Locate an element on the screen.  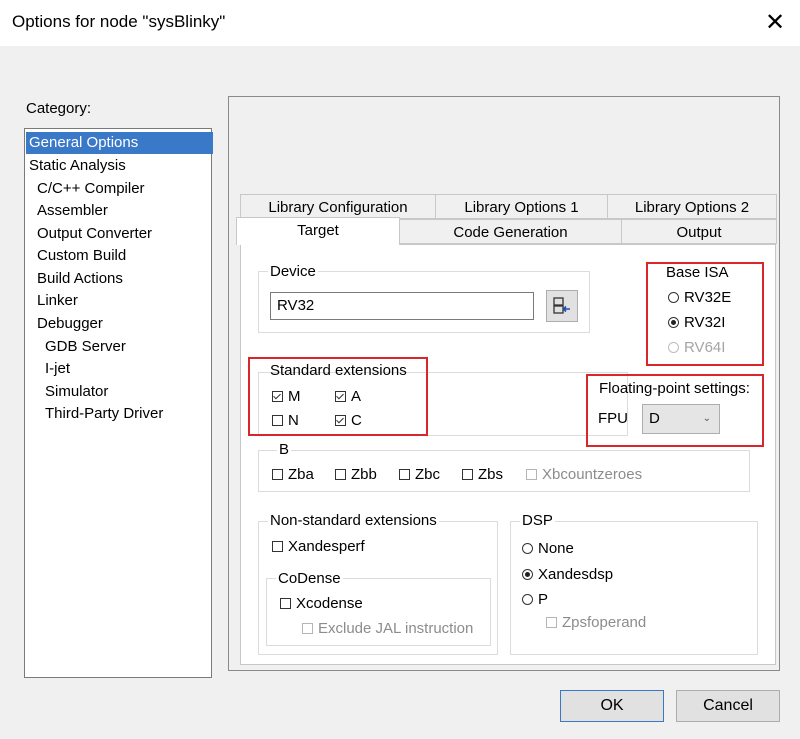
checkbox-zpsfoperand-box is located at coordinates (551, 622).